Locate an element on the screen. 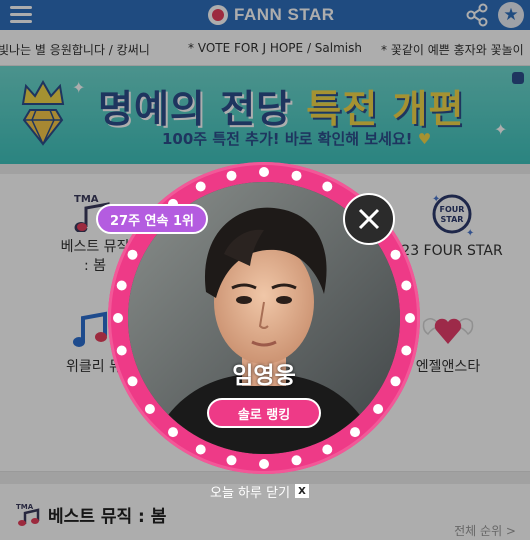 Image resolution: width=530 pixels, height=540 pixels. close-icon is located at coordinates (369, 219).